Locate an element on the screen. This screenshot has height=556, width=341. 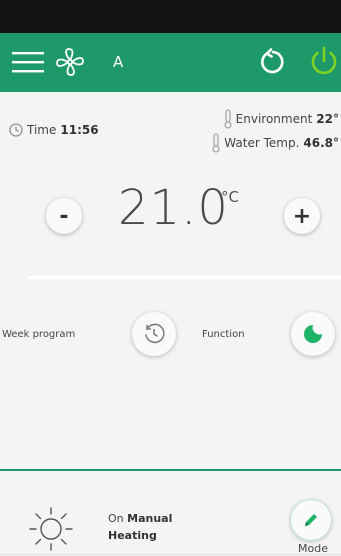
operating-state: On Manual Heating is located at coordinates (140, 527).